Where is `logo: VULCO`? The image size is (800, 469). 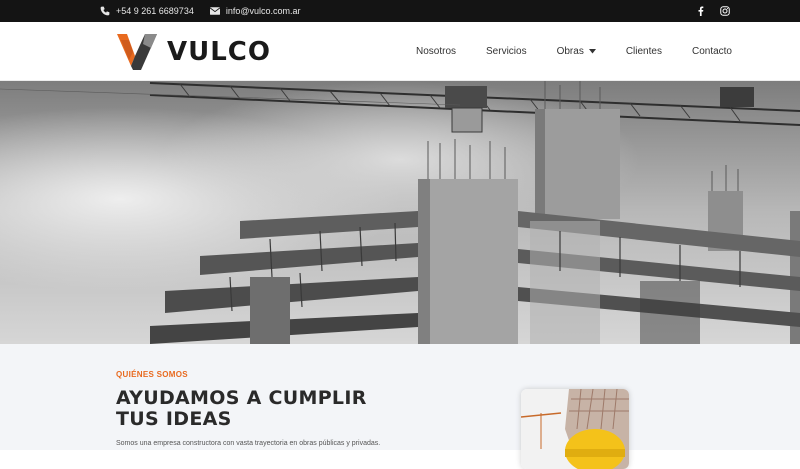 logo: VULCO is located at coordinates (193, 52).